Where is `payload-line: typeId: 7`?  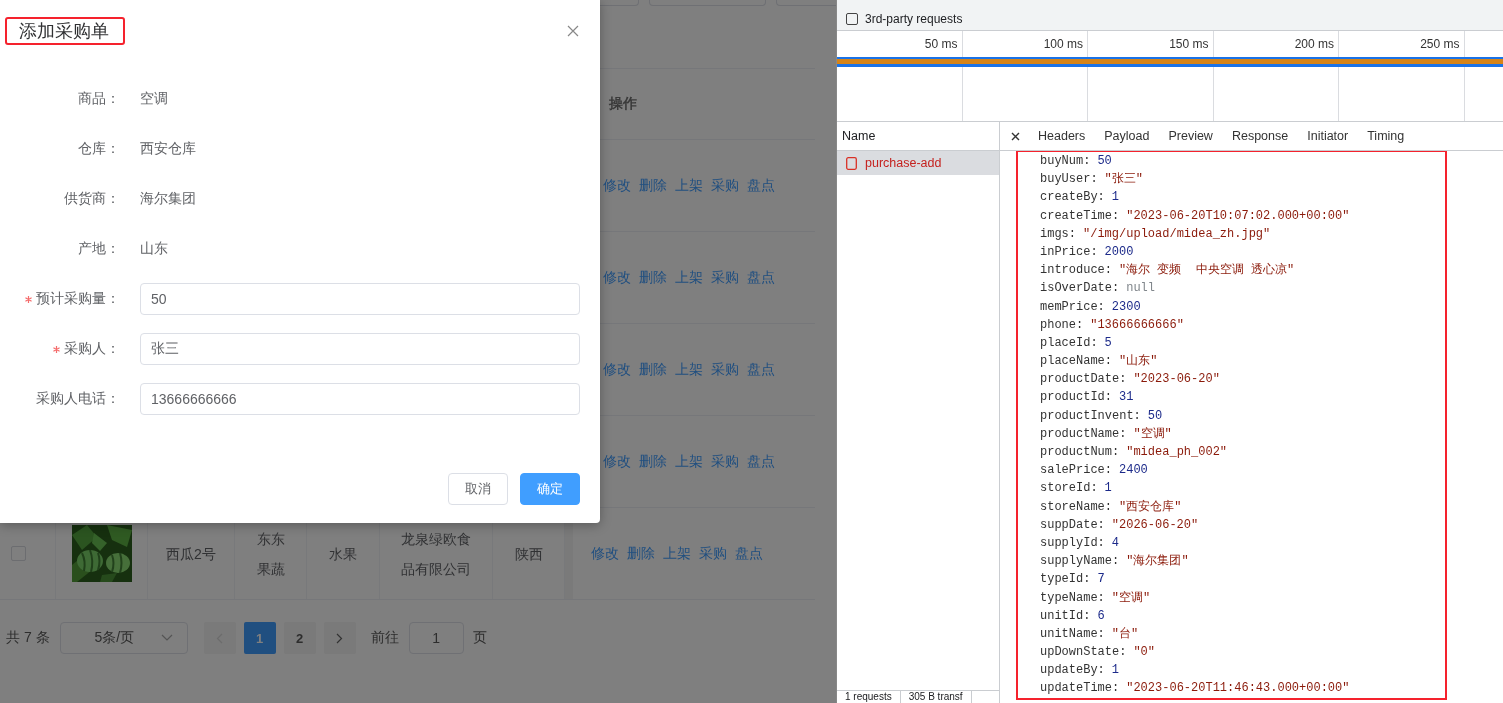 payload-line: typeId: 7 is located at coordinates (1073, 580).